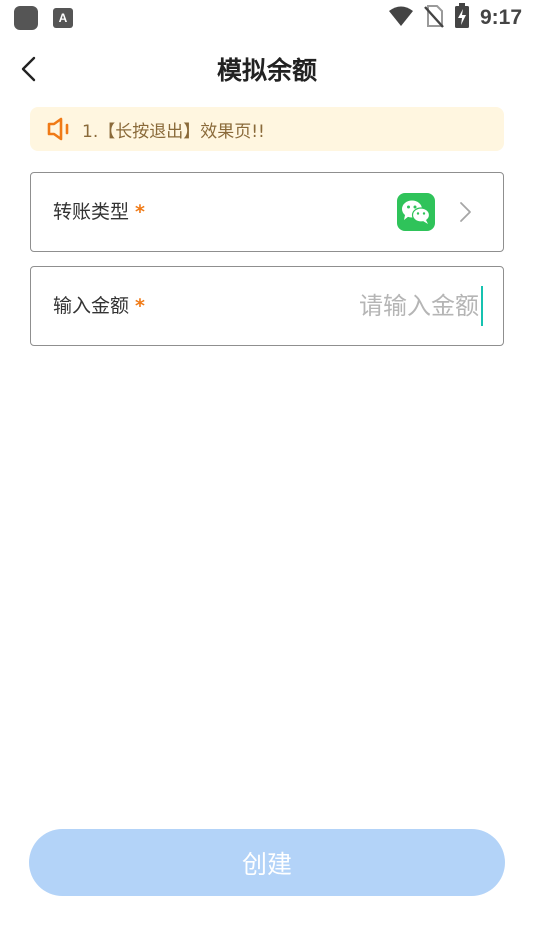 This screenshot has width=534, height=949. What do you see at coordinates (465, 212) in the screenshot?
I see `chevron-right-icon` at bounding box center [465, 212].